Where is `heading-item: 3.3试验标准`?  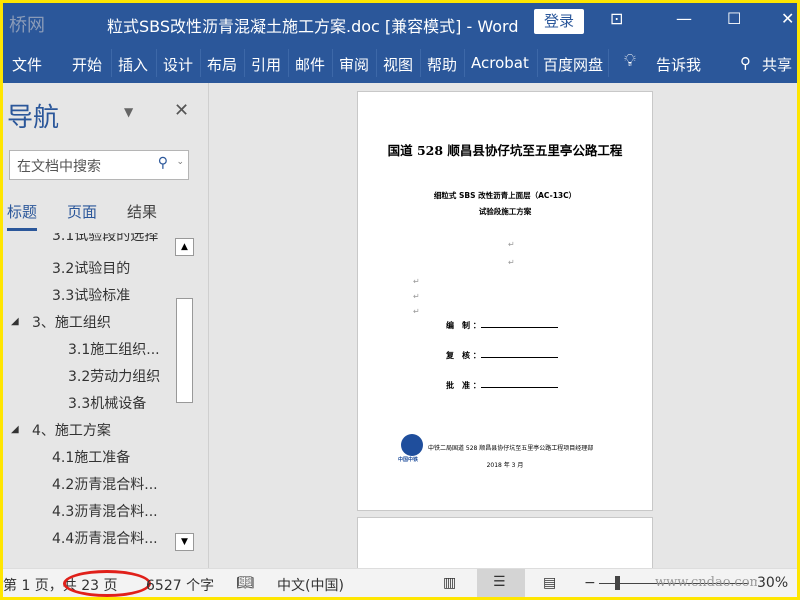
heading-item: 3.3试验标准 is located at coordinates (91, 295).